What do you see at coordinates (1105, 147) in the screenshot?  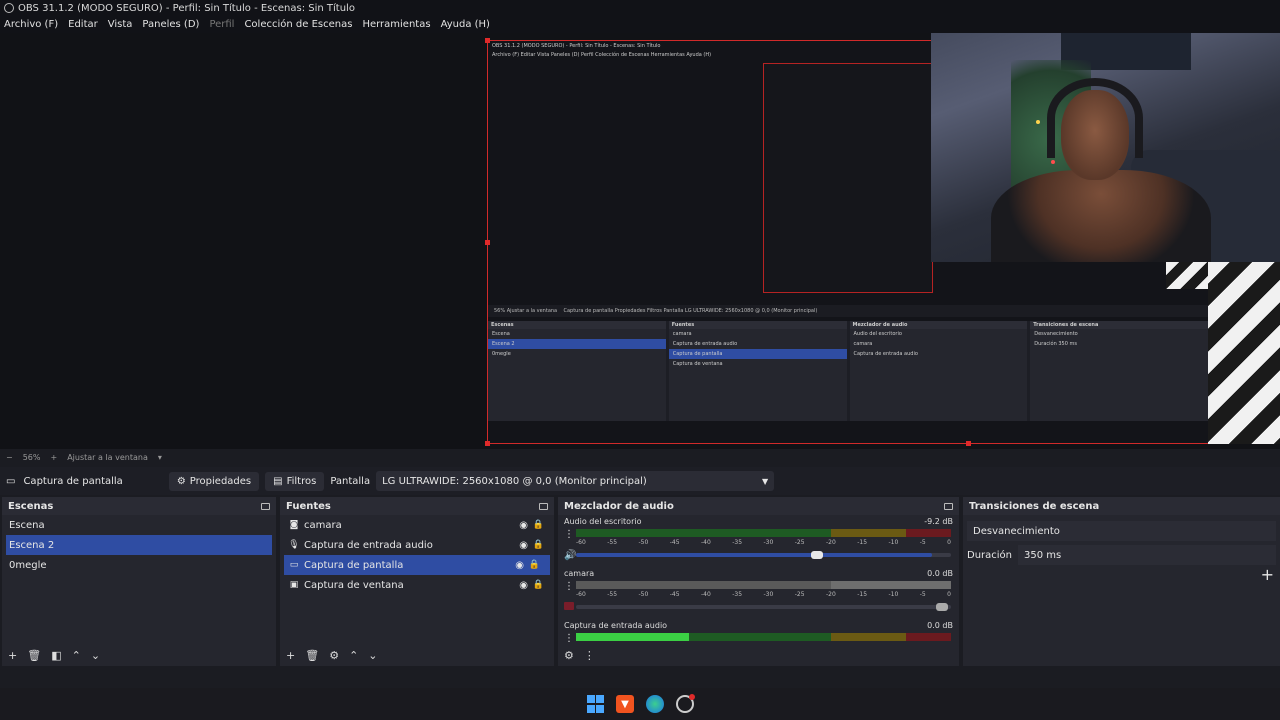 I see `webcam-feed` at bounding box center [1105, 147].